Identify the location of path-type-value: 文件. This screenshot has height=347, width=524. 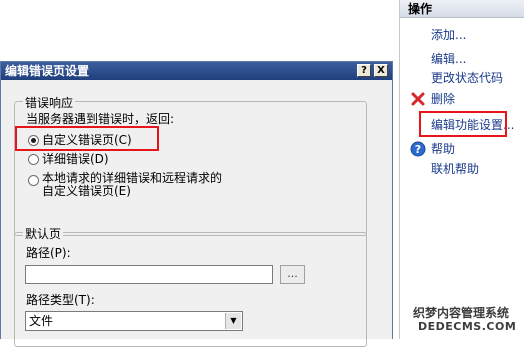
(41, 321).